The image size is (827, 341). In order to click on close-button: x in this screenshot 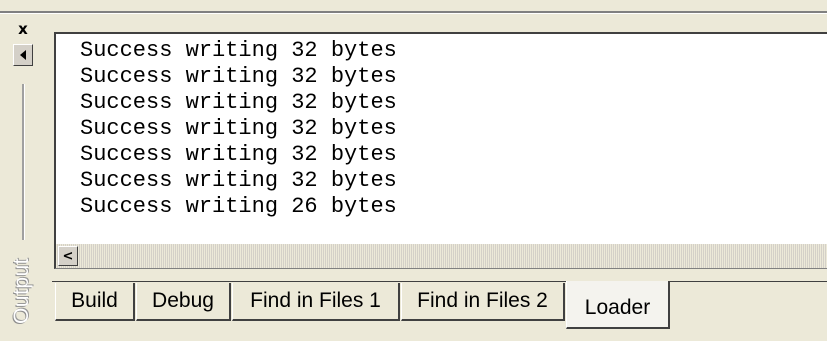, I will do `click(23, 29)`.